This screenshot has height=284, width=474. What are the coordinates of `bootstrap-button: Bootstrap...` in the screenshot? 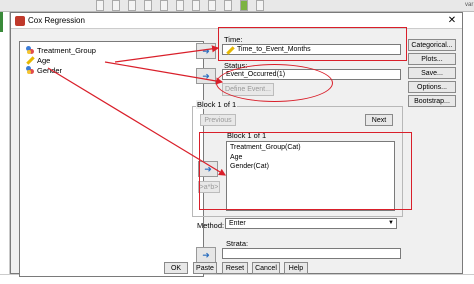 It's located at (432, 101).